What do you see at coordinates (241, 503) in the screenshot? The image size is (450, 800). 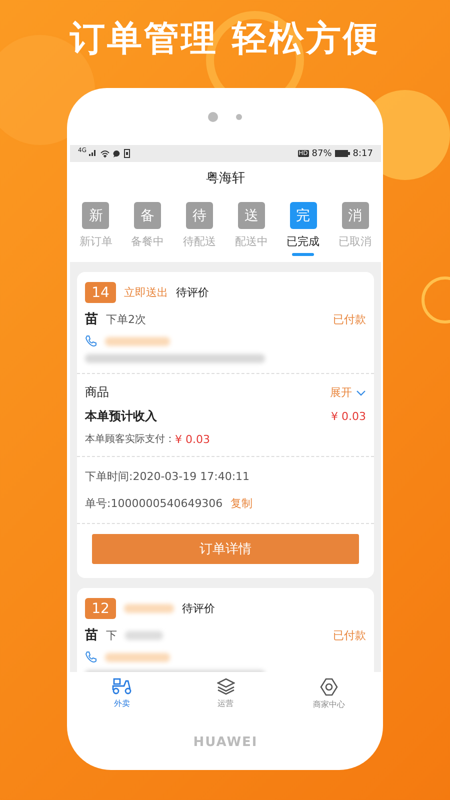 I see `copy-link: 复制` at bounding box center [241, 503].